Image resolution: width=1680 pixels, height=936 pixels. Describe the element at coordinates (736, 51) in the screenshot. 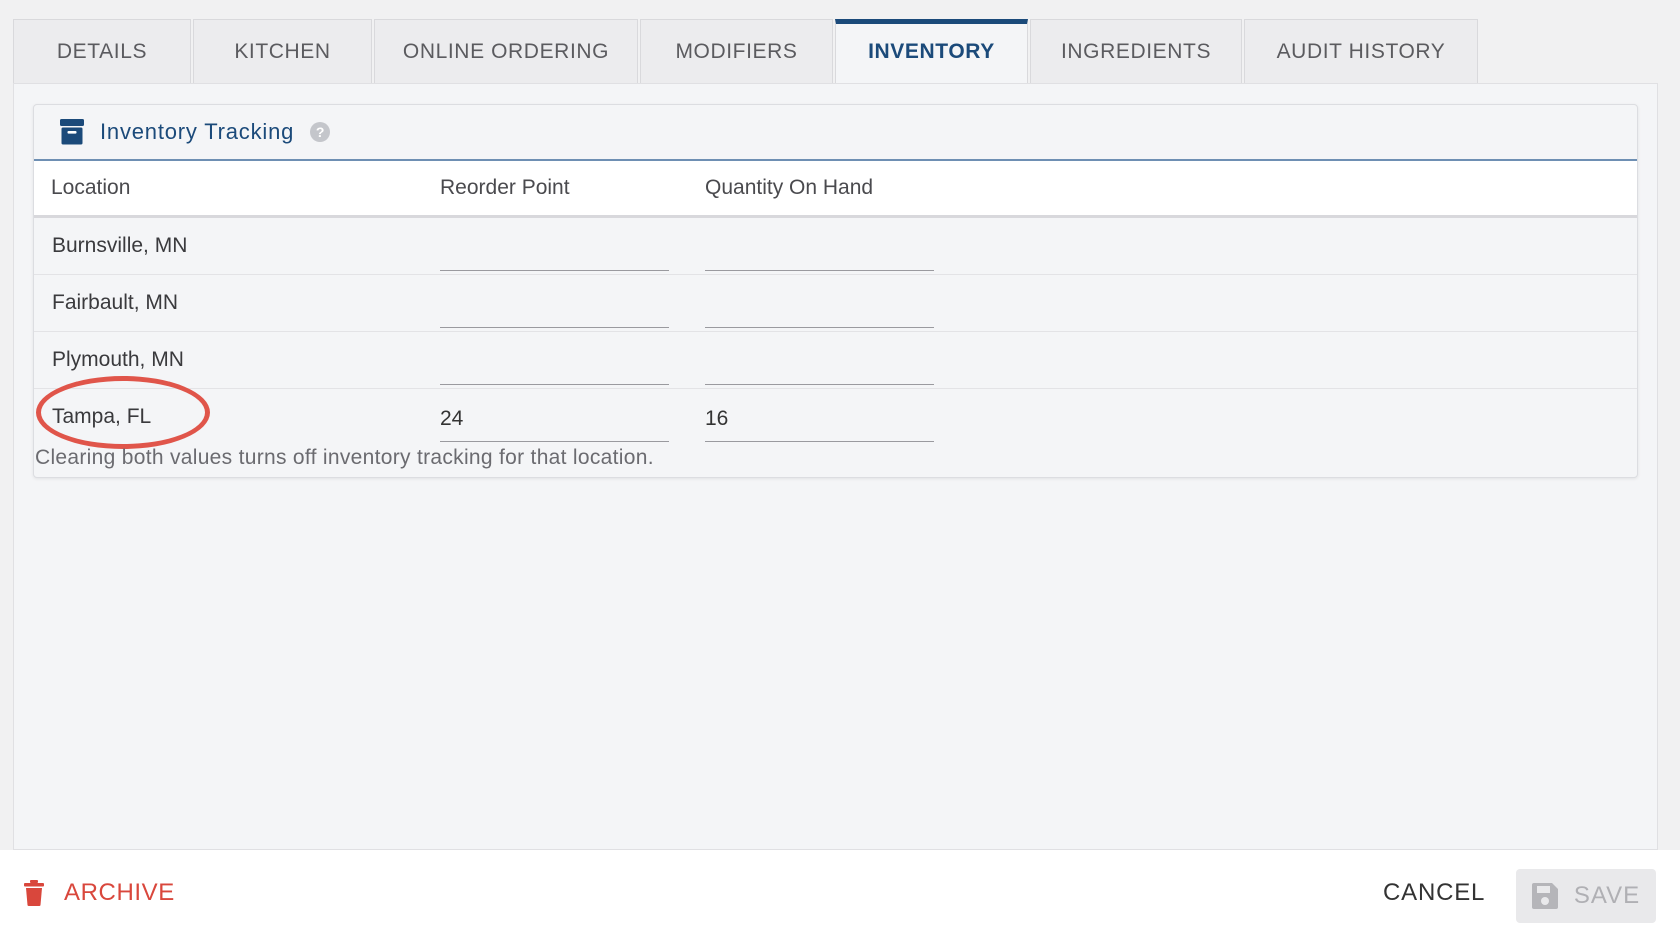

I see `tab-modifiers: MODIFIERS` at that location.